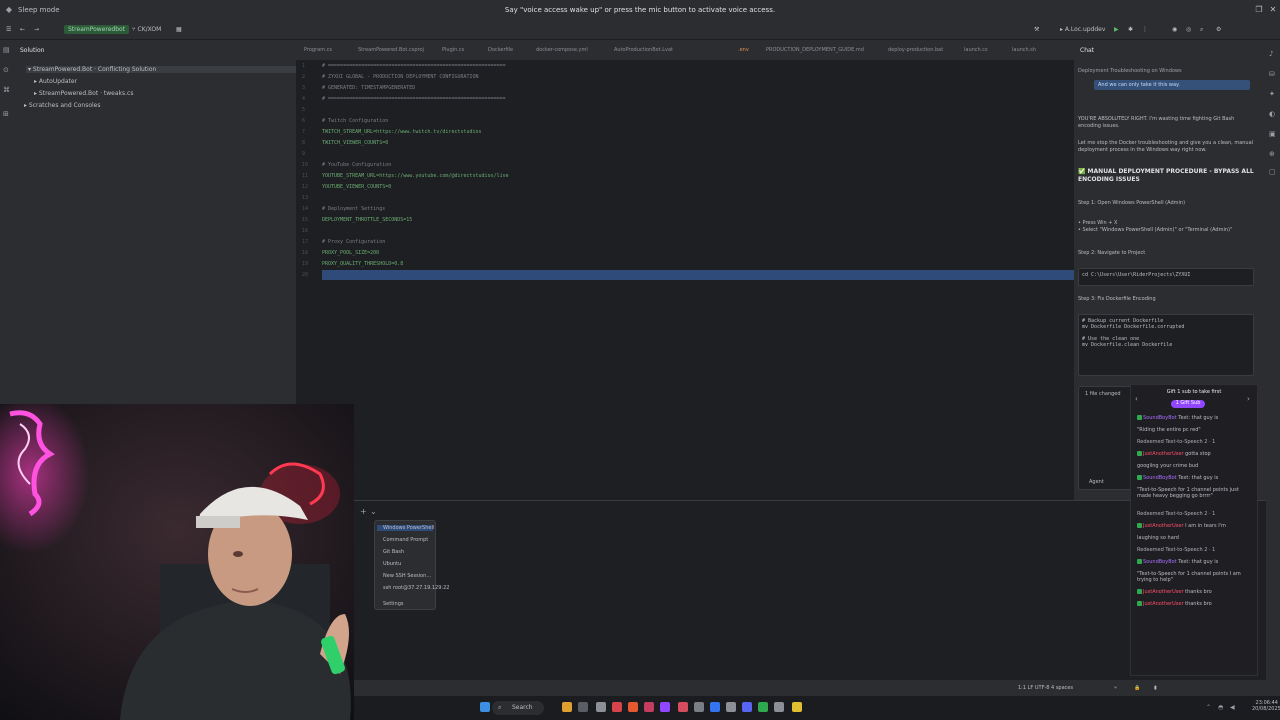  I want to click on tab-plugin-cs: Plugin.cs, so click(453, 50).